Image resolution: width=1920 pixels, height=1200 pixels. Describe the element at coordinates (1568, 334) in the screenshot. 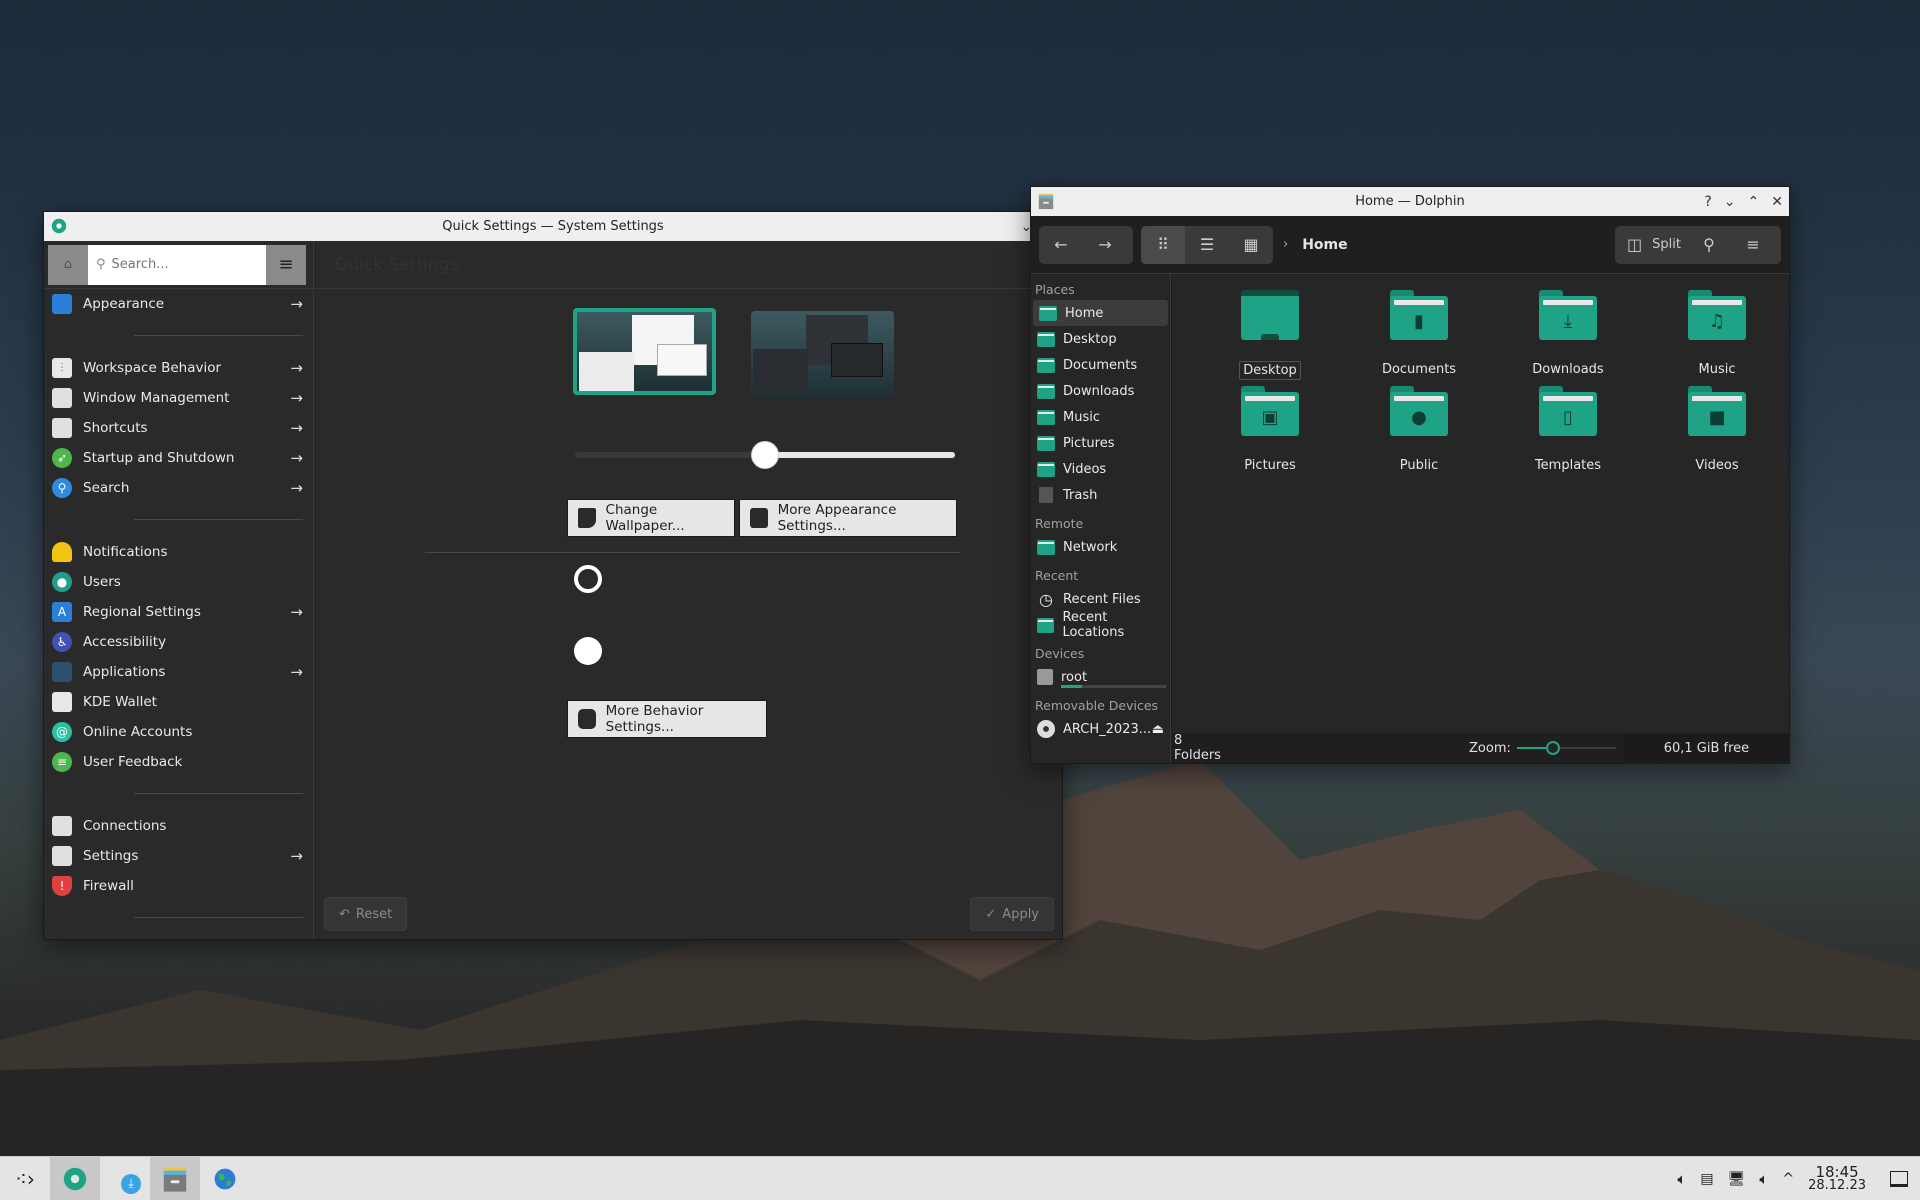

I see `file-item-downloads: ⤓ Downloads` at that location.